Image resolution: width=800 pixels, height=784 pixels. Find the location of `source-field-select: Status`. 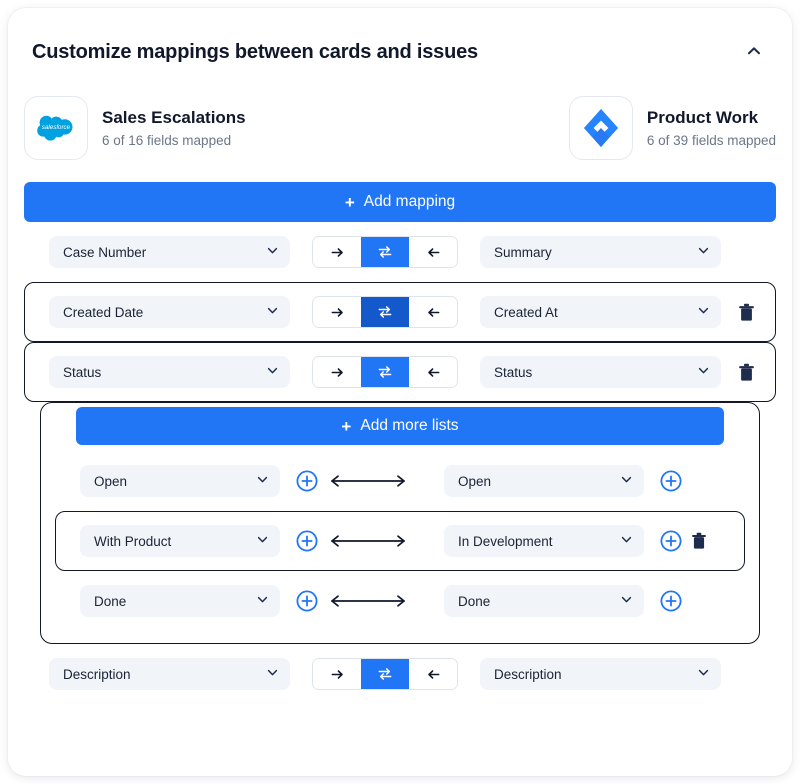

source-field-select: Status is located at coordinates (169, 372).